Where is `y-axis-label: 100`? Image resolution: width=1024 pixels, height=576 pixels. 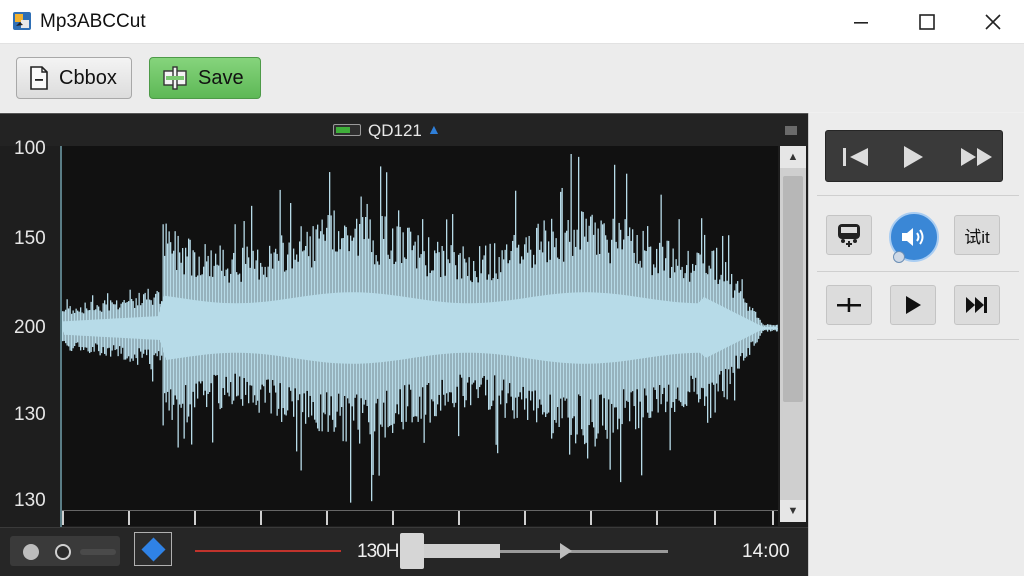
y-axis-label: 100 is located at coordinates (30, 148).